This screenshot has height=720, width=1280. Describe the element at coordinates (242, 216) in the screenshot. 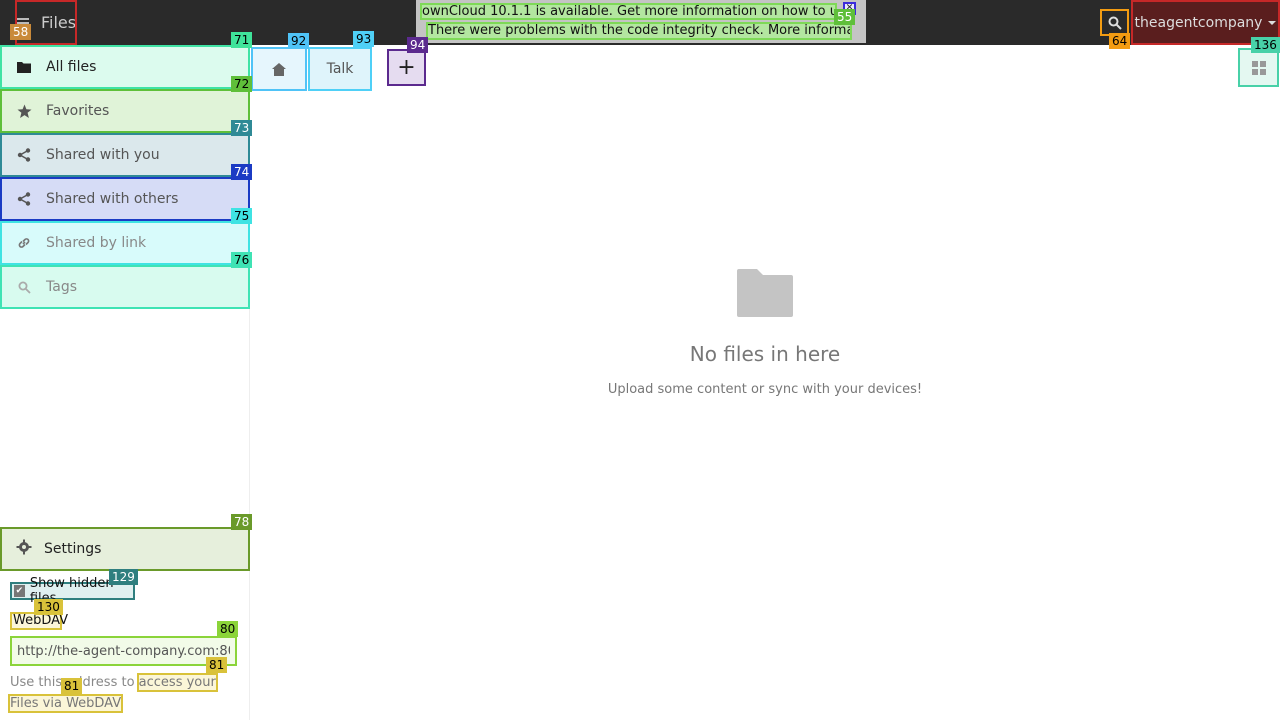

I see `marker-label: 75` at that location.